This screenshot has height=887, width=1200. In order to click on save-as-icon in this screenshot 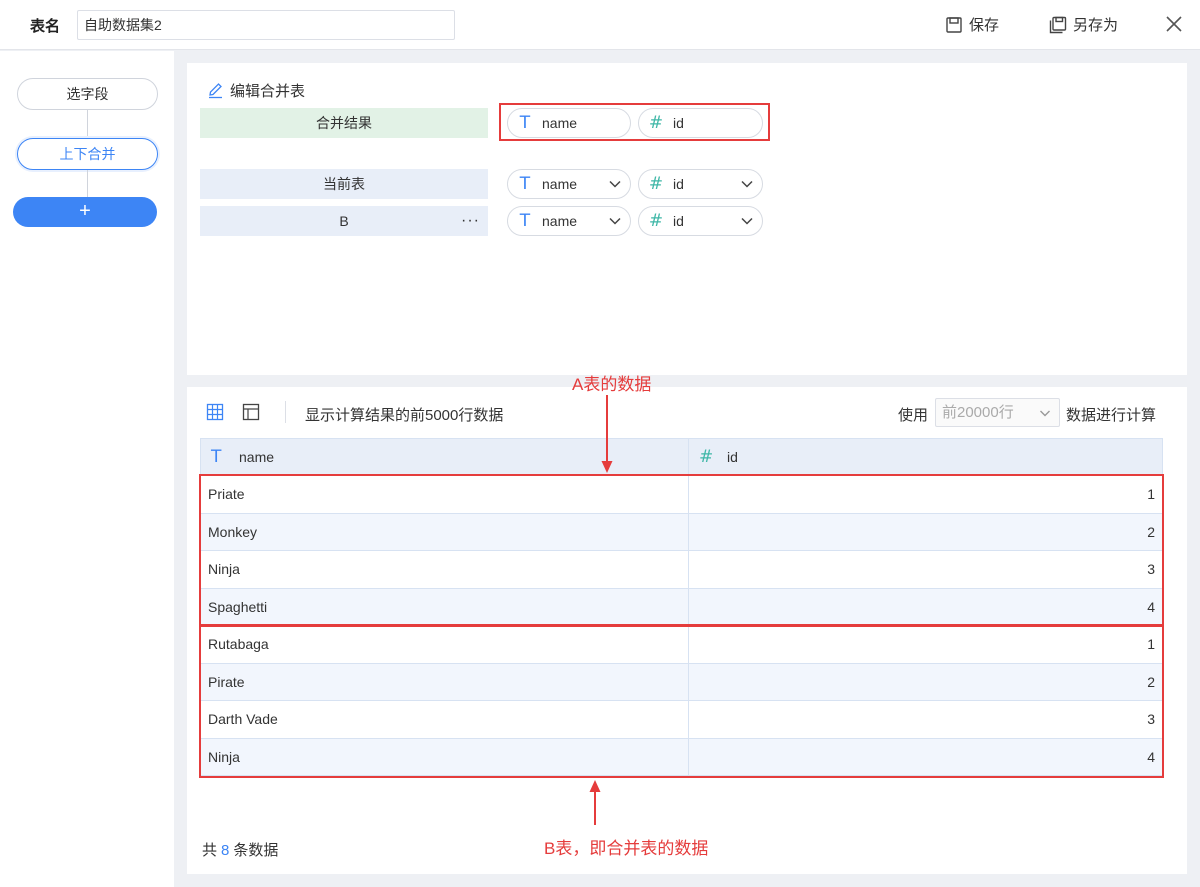, I will do `click(1058, 24)`.